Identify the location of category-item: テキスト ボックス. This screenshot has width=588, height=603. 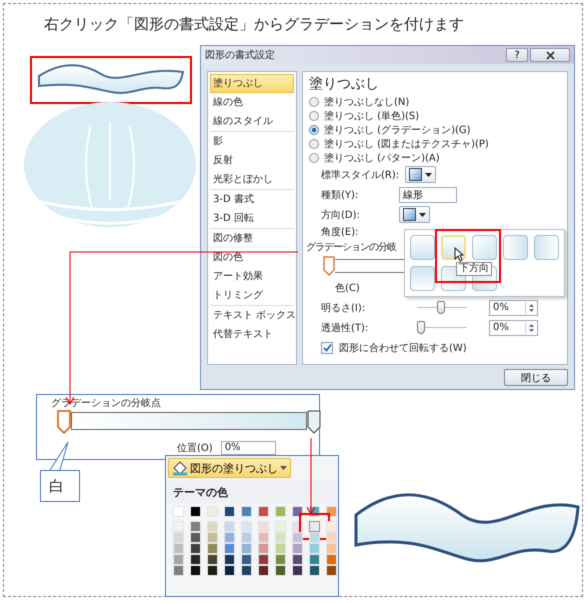
(252, 315).